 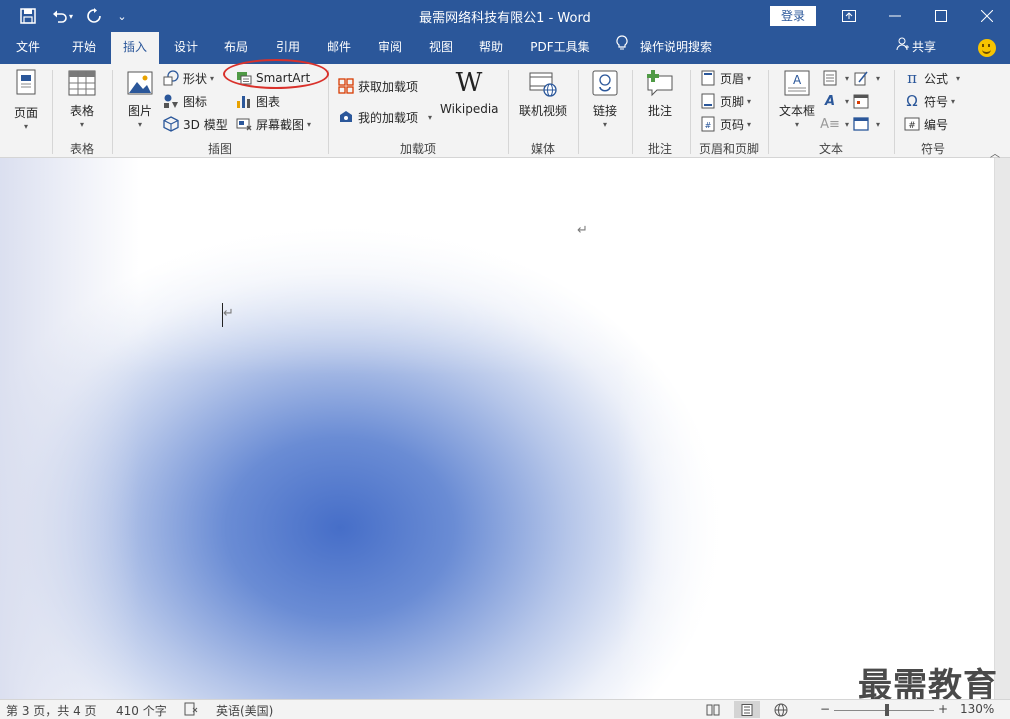 What do you see at coordinates (604, 124) in the screenshot?
I see `link-dropdown-icon: ▾` at bounding box center [604, 124].